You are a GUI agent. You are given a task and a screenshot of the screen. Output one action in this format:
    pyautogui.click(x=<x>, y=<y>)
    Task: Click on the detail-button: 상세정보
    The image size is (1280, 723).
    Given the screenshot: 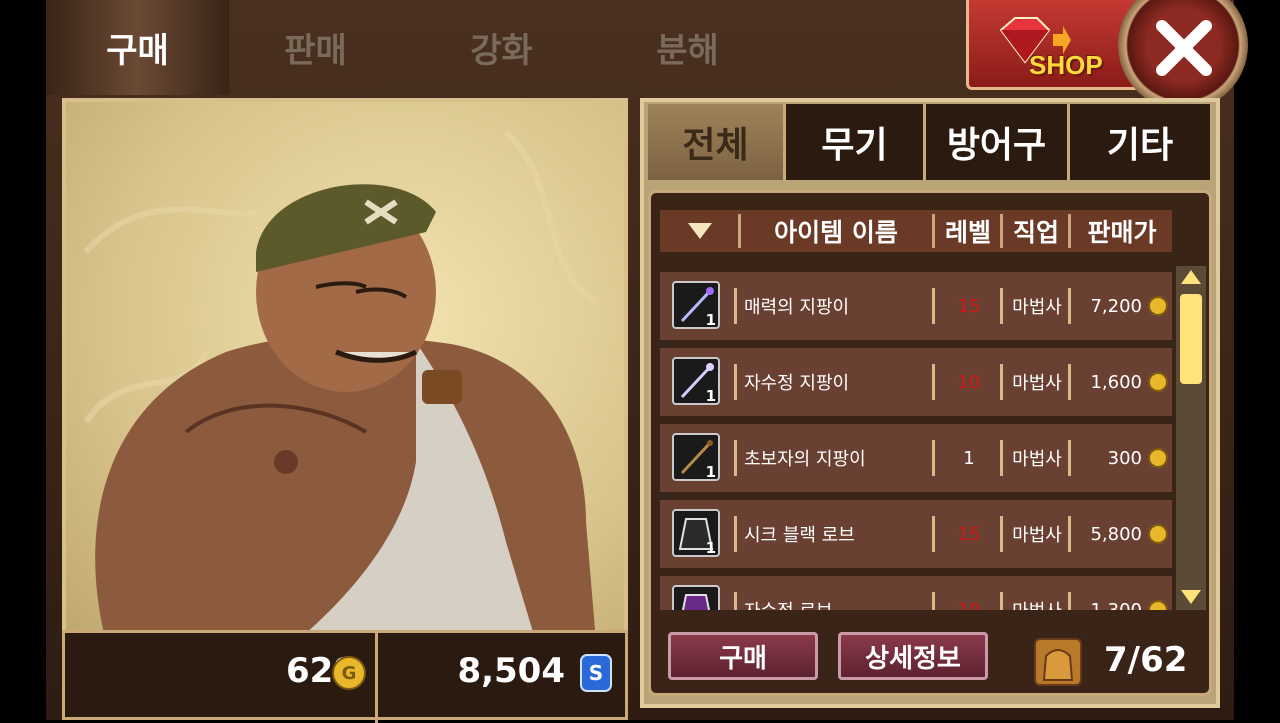 What is the action you would take?
    pyautogui.click(x=913, y=656)
    